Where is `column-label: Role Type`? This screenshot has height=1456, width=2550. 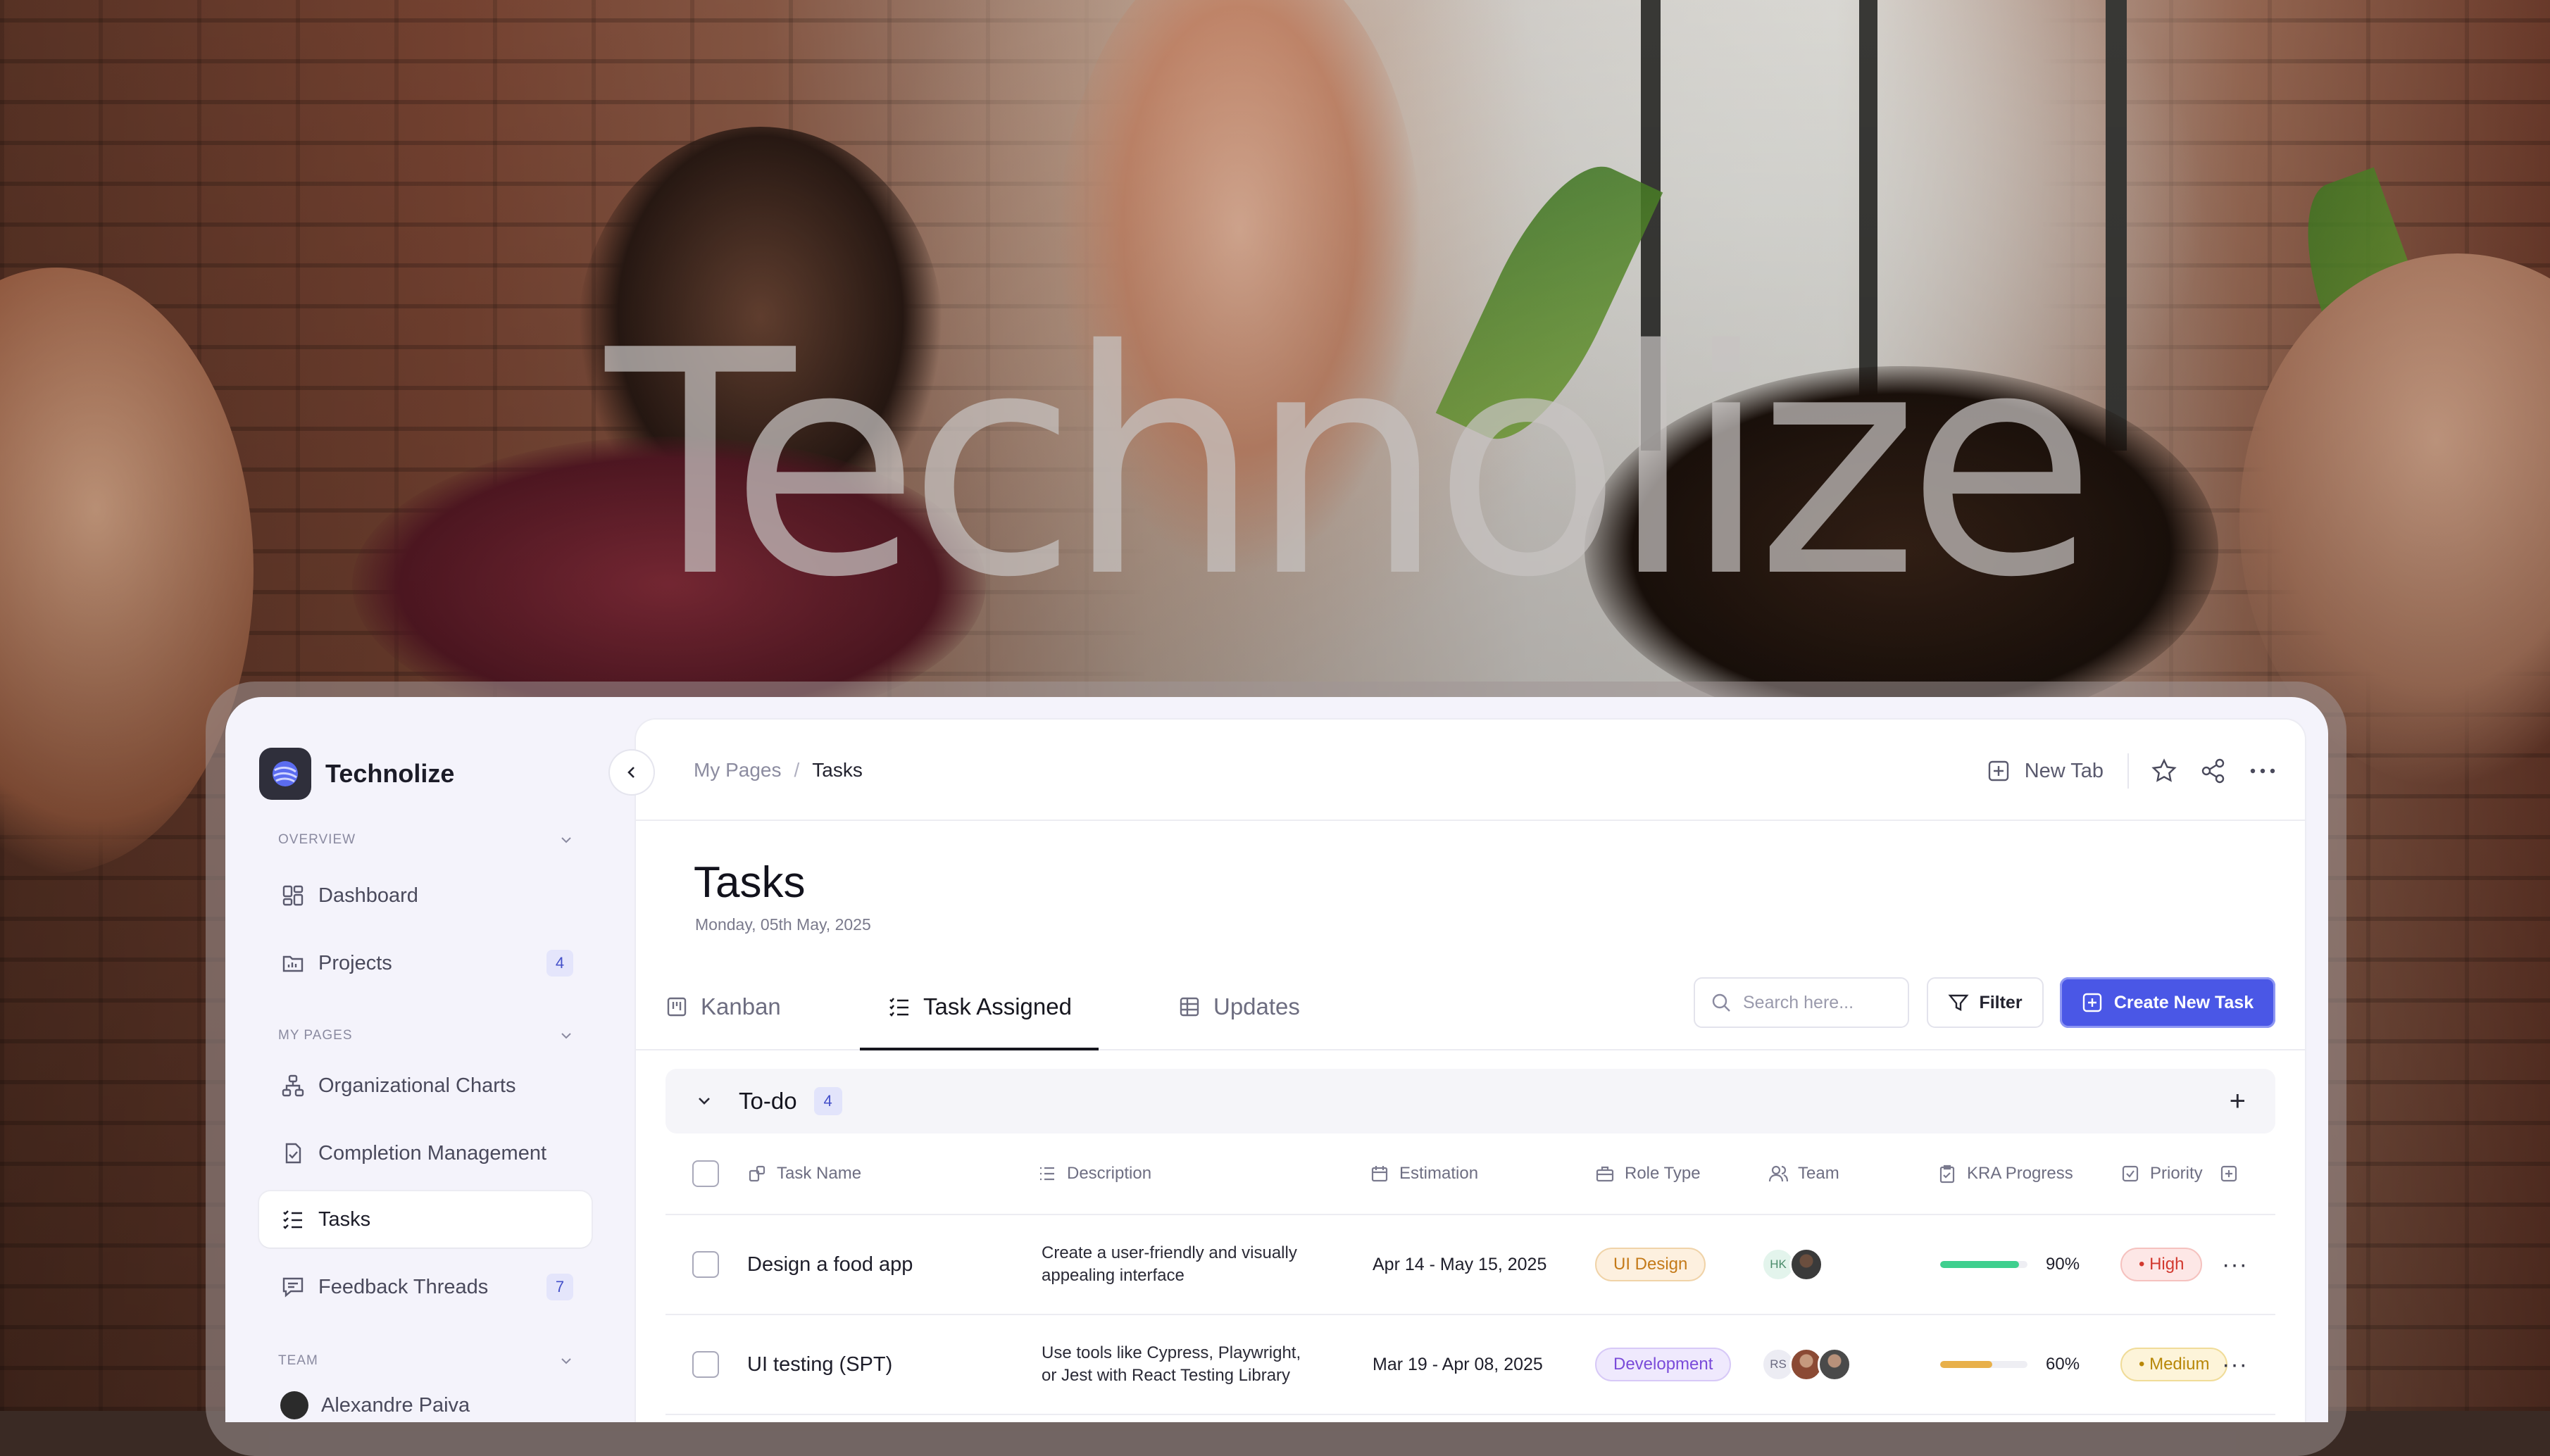
column-label: Role Type is located at coordinates (1663, 1173).